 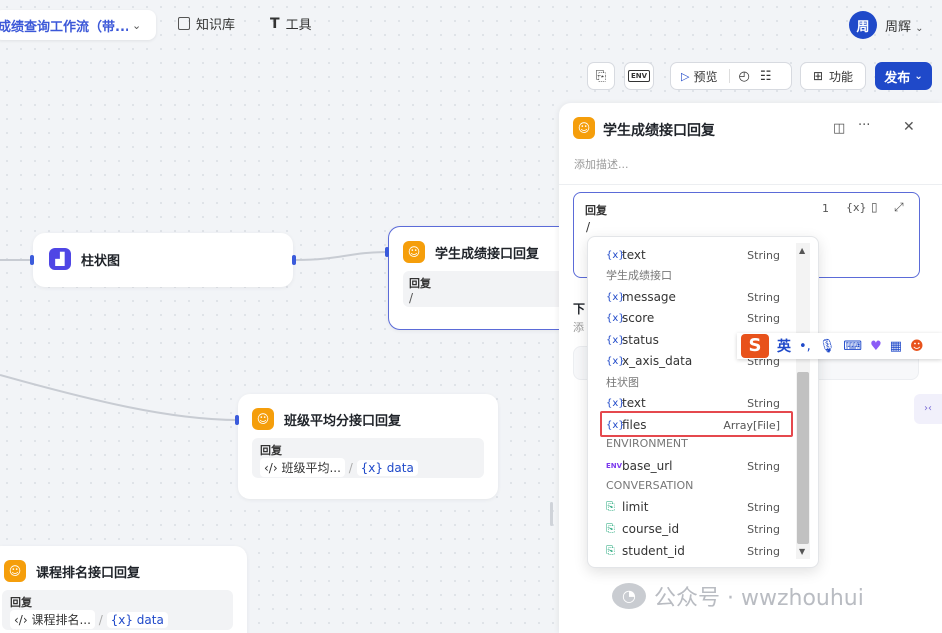 I want to click on variable-name: student_id, so click(x=653, y=551).